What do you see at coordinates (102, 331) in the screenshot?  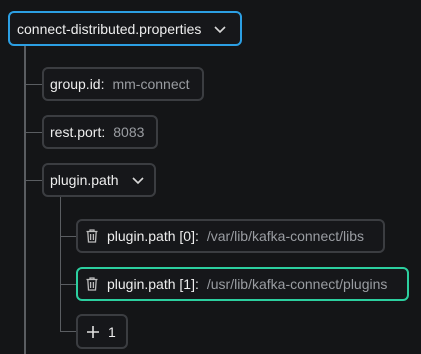 I see `add-entry-button: 1` at bounding box center [102, 331].